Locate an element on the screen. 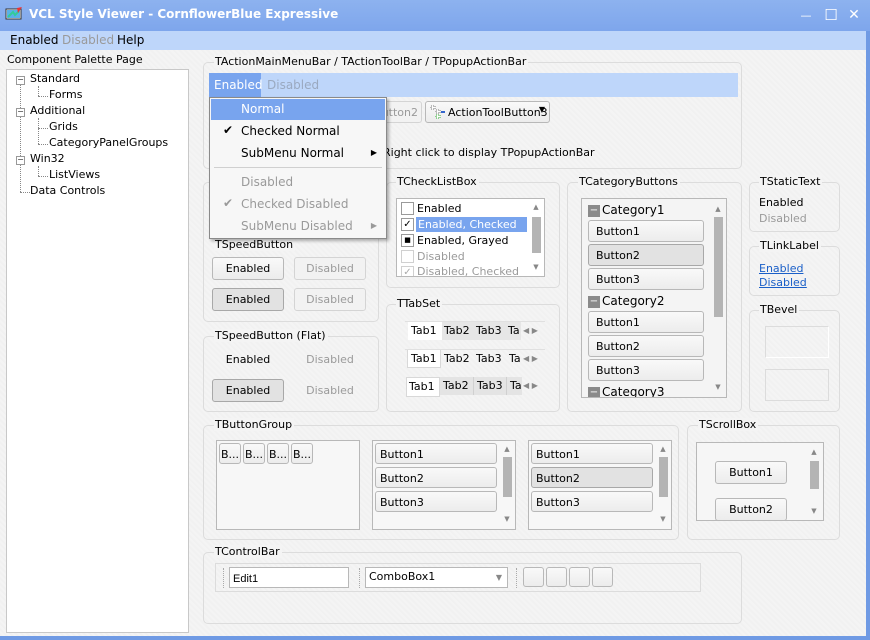 Image resolution: width=870 pixels, height=640 pixels. action-menu-disabled: Disabled is located at coordinates (293, 85).